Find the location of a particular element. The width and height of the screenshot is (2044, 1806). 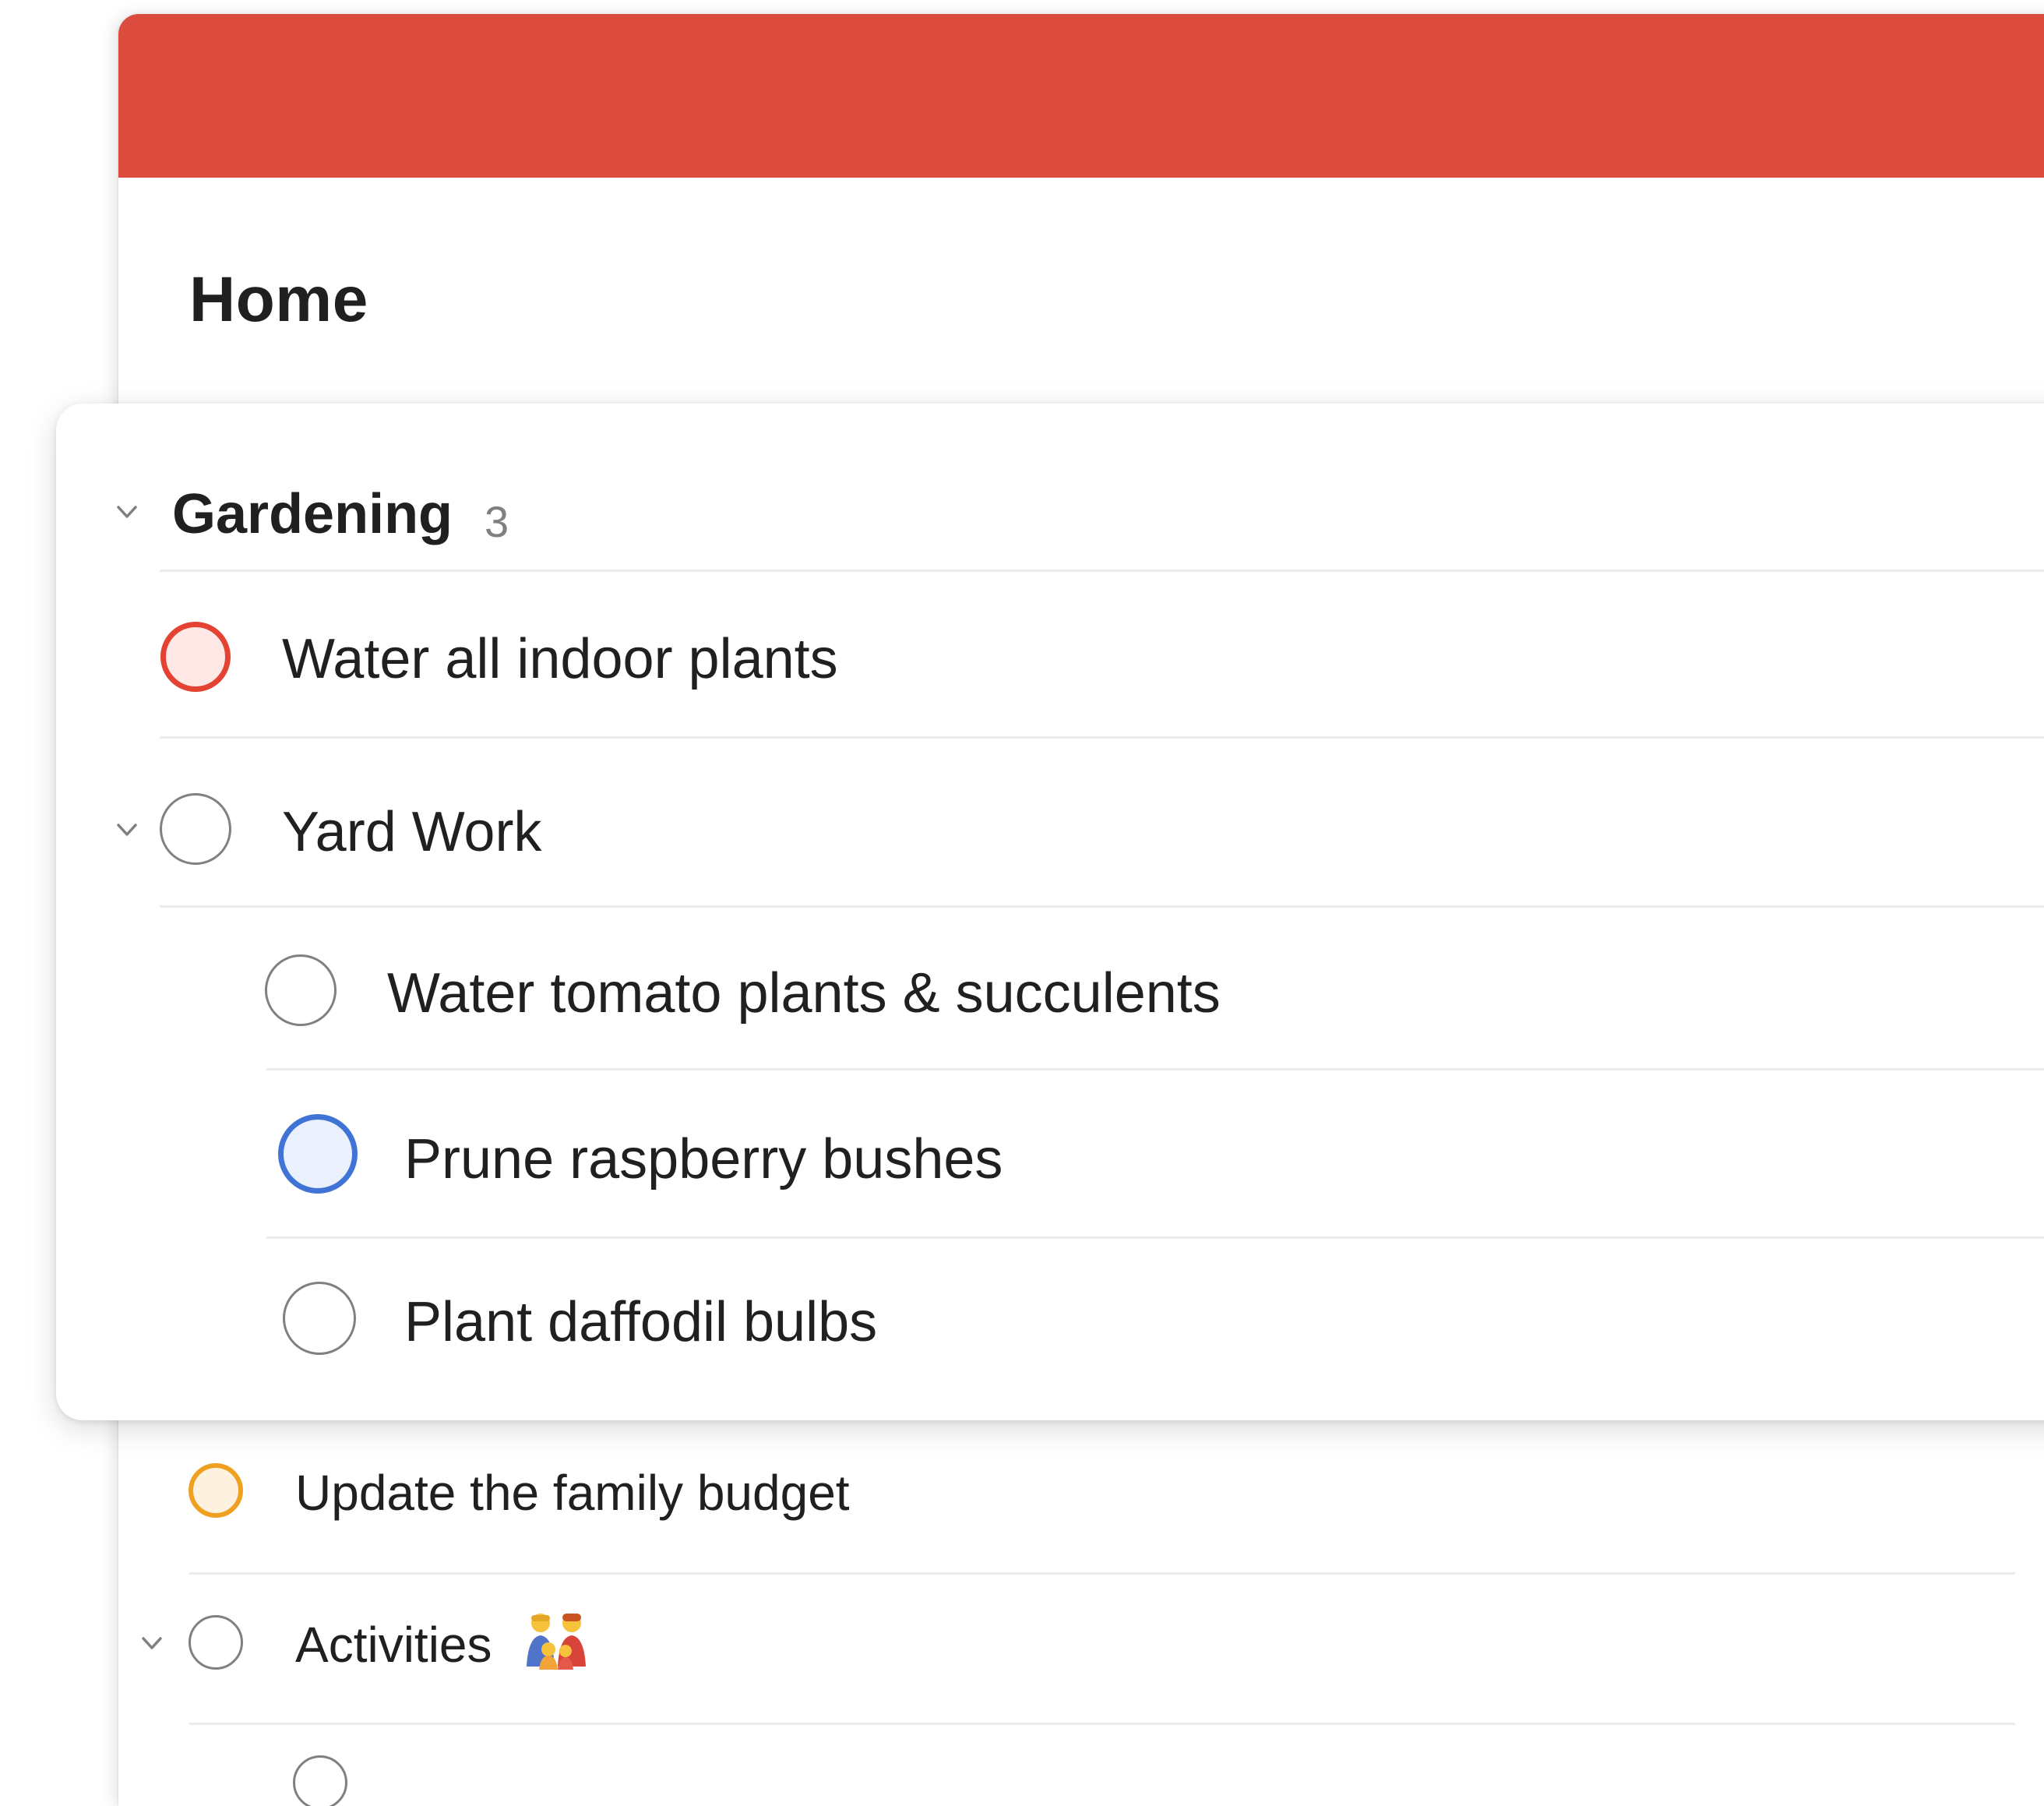

task-row: Update the family budget is located at coordinates (1081, 1521).